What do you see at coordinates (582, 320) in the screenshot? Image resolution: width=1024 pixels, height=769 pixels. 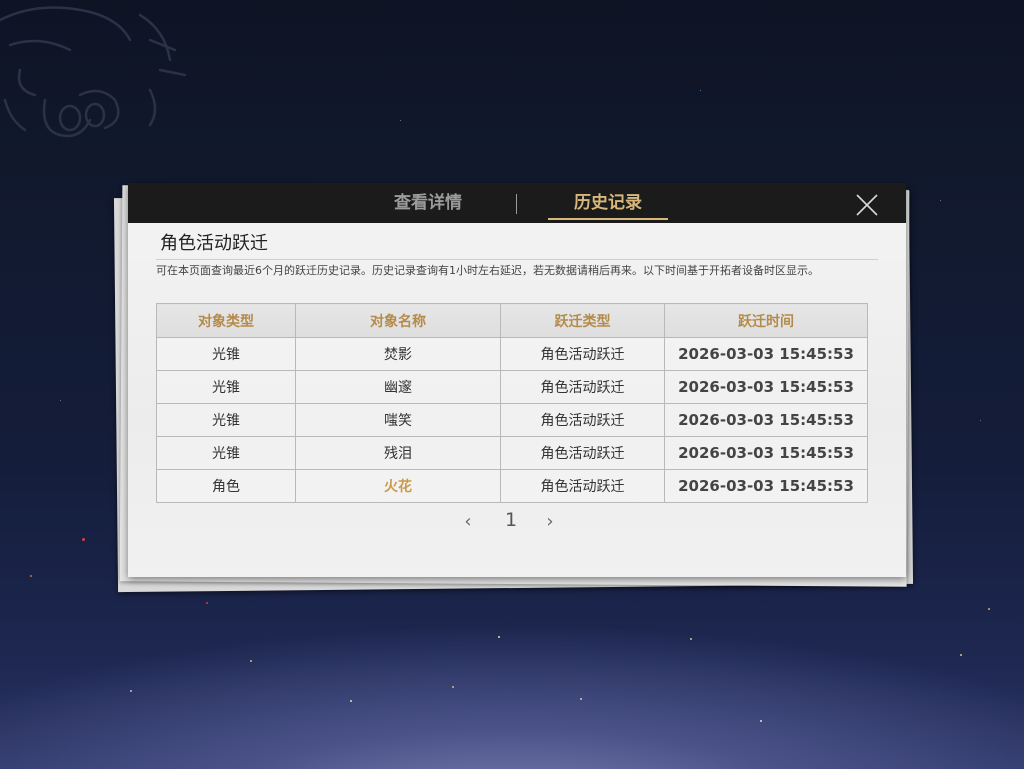 I see `column-header-warp-type: 跃迁类型` at bounding box center [582, 320].